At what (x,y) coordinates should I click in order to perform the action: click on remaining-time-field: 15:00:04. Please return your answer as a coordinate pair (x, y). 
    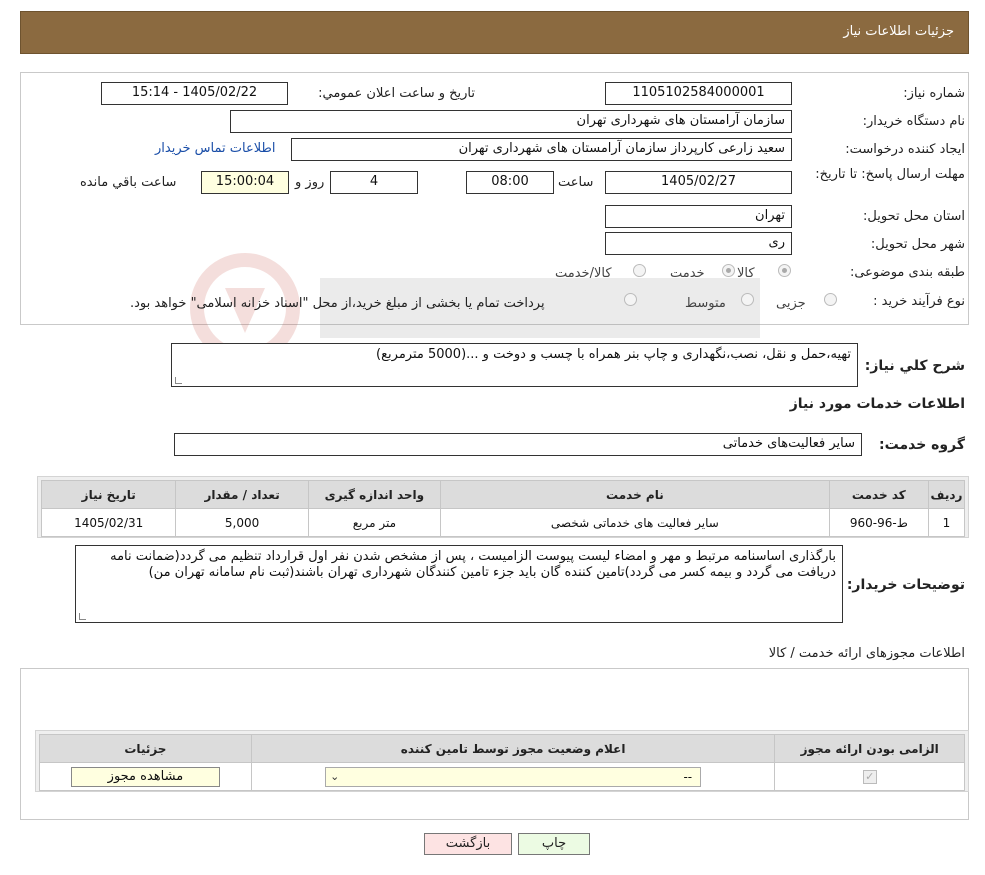
    Looking at the image, I should click on (245, 182).